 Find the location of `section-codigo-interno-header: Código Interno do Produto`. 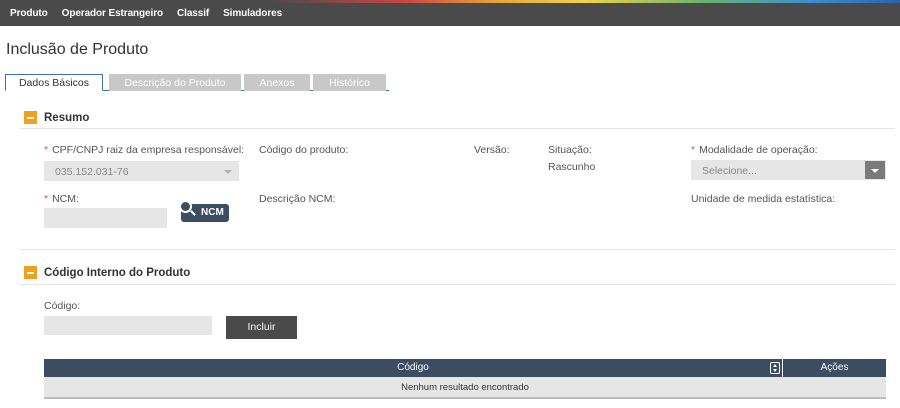

section-codigo-interno-header: Código Interno do Produto is located at coordinates (107, 272).